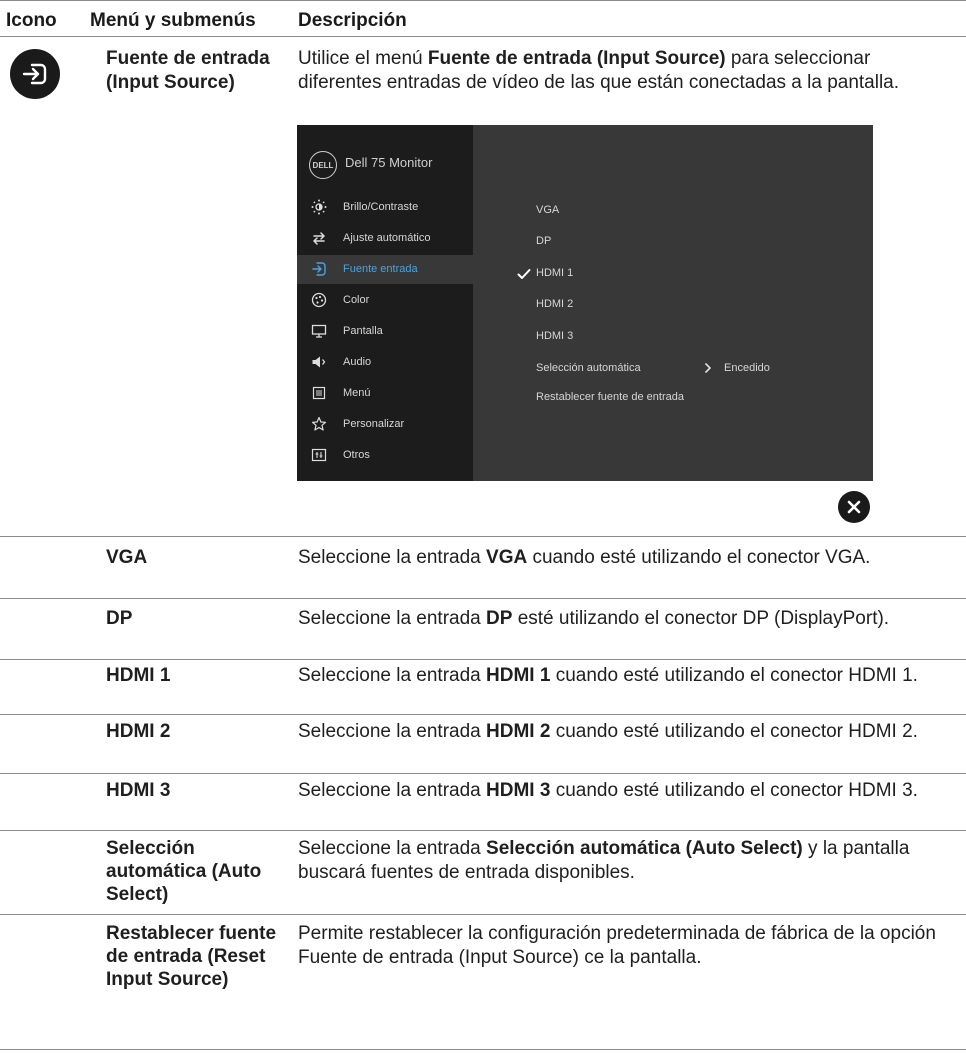 This screenshot has height=1053, width=966. Describe the element at coordinates (374, 424) in the screenshot. I see `osd-item-label: Personalizar` at that location.